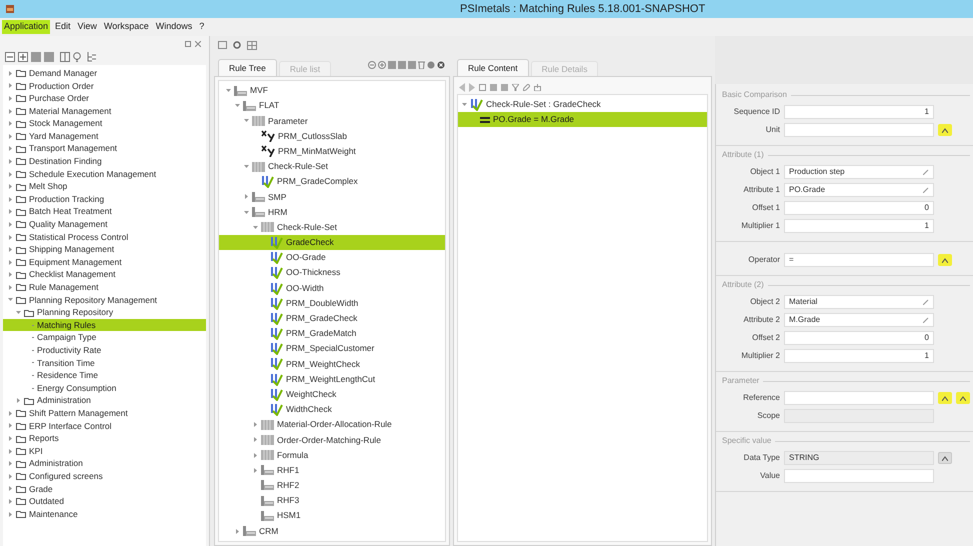  Describe the element at coordinates (104, 413) in the screenshot. I see `tree-item: Shift Pattern Management` at that location.